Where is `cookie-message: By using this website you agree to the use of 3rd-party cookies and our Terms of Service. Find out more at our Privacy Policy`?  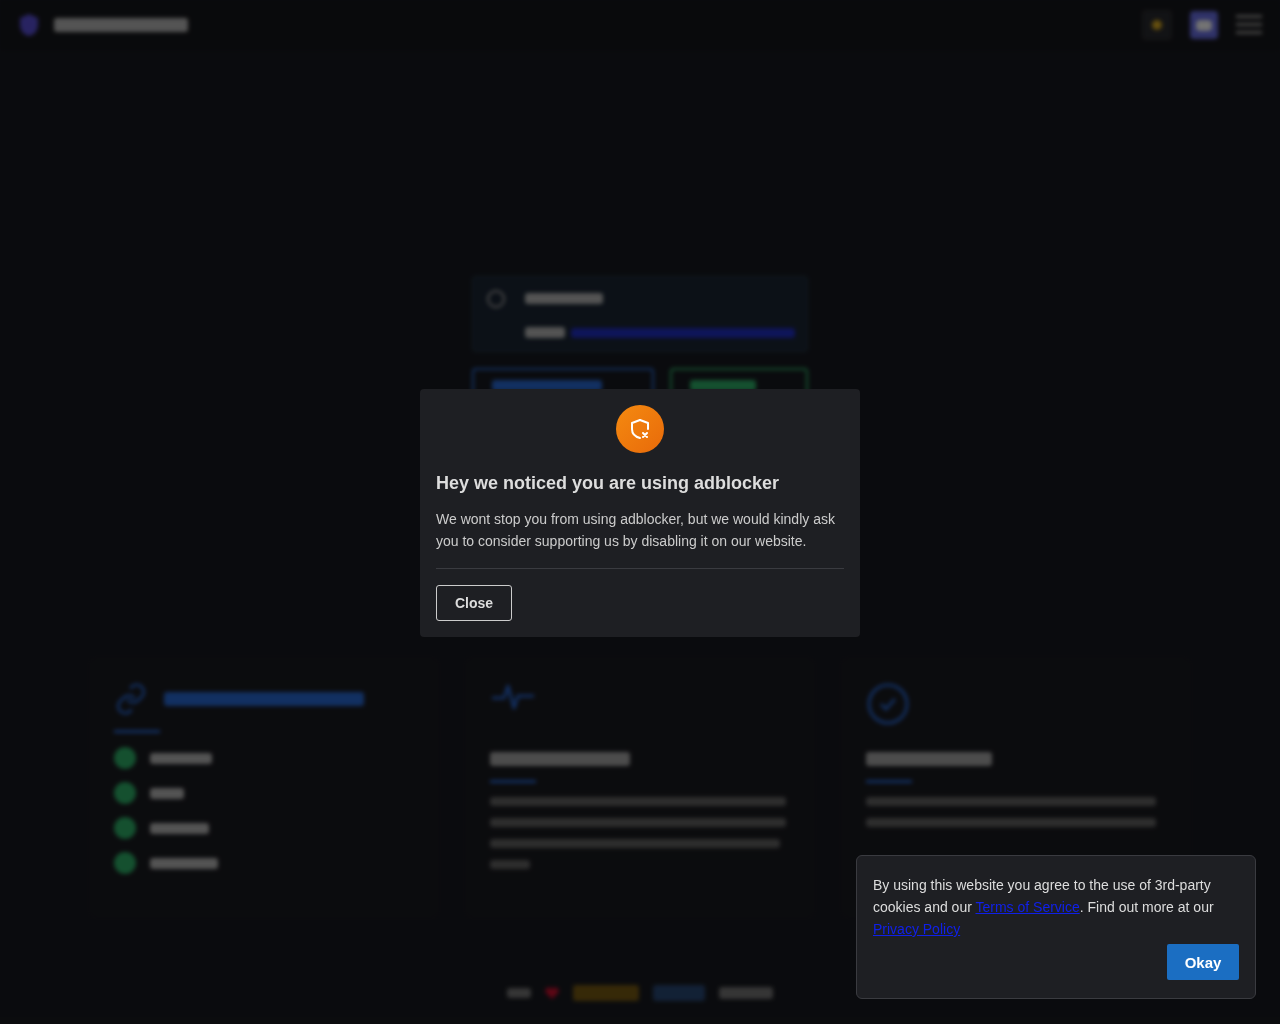
cookie-message: By using this website you agree to the use of 3rd-party cookies and our Terms of Service. Find out more at our Privacy Policy is located at coordinates (1044, 907).